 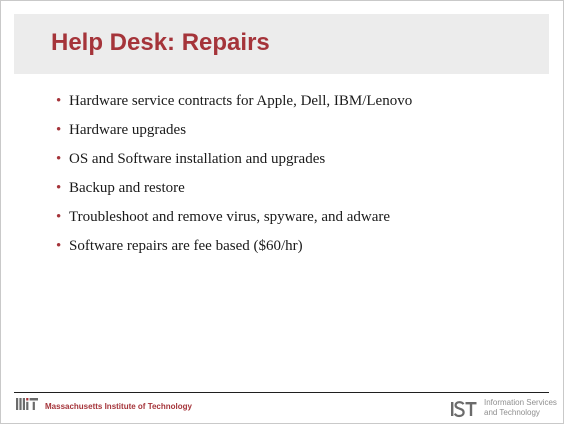 What do you see at coordinates (27, 404) in the screenshot?
I see `mit-logo-icon` at bounding box center [27, 404].